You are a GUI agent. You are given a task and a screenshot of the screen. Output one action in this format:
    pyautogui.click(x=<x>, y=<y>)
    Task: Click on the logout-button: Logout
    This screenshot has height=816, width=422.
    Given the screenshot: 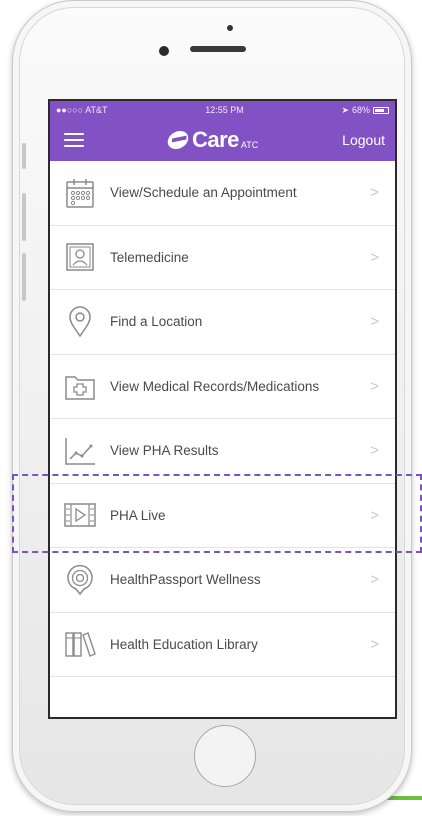 What is the action you would take?
    pyautogui.click(x=363, y=140)
    